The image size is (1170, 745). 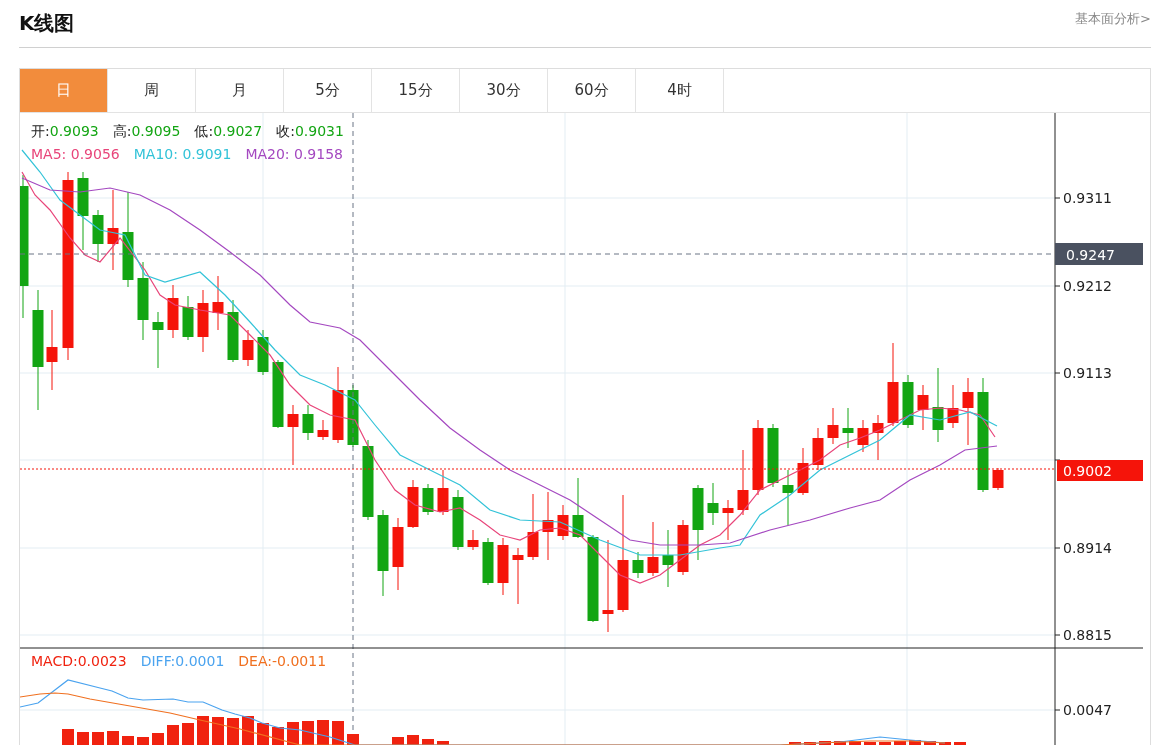 What do you see at coordinates (182, 154) in the screenshot?
I see `moving-average-reading: MA10: 0.9091` at bounding box center [182, 154].